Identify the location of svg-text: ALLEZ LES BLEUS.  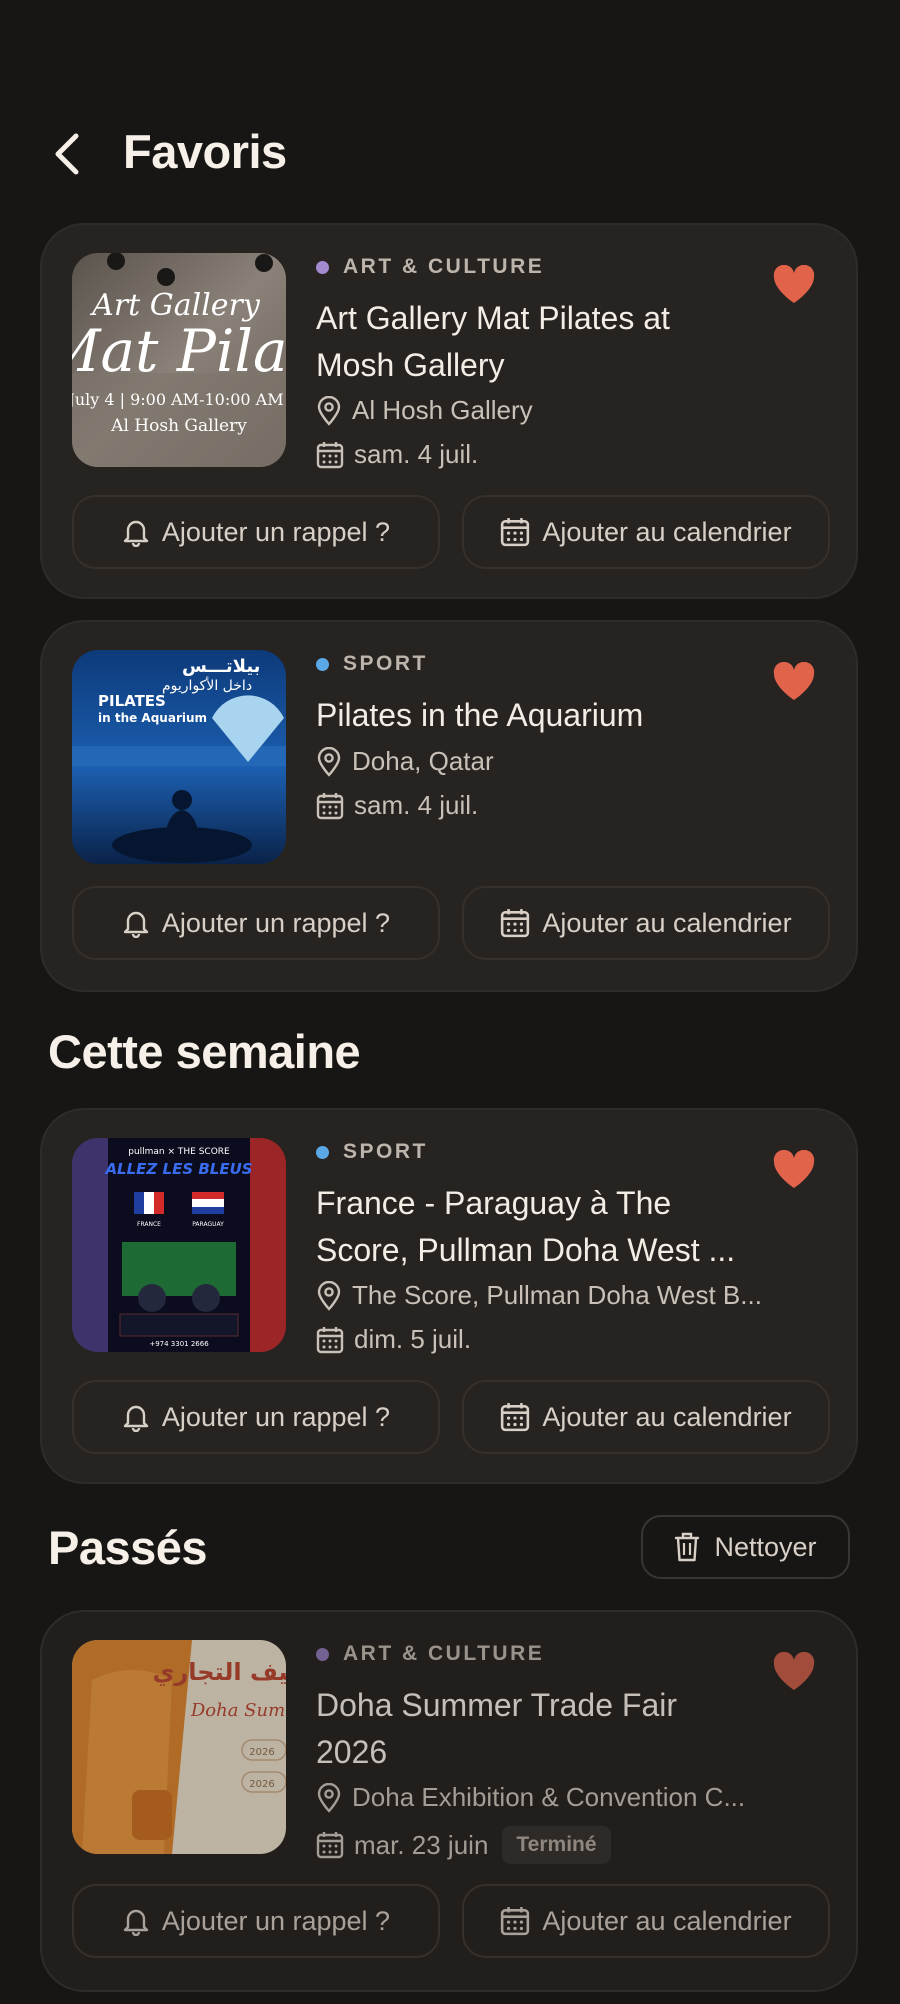
(178, 1169).